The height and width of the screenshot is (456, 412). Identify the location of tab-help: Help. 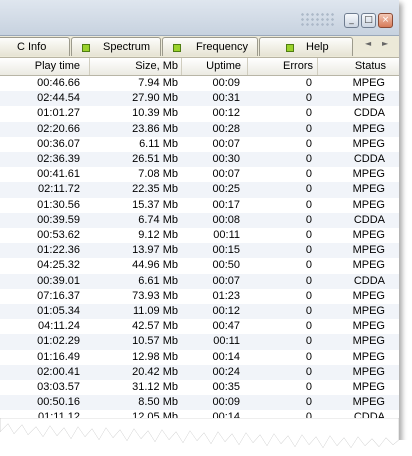
(306, 46).